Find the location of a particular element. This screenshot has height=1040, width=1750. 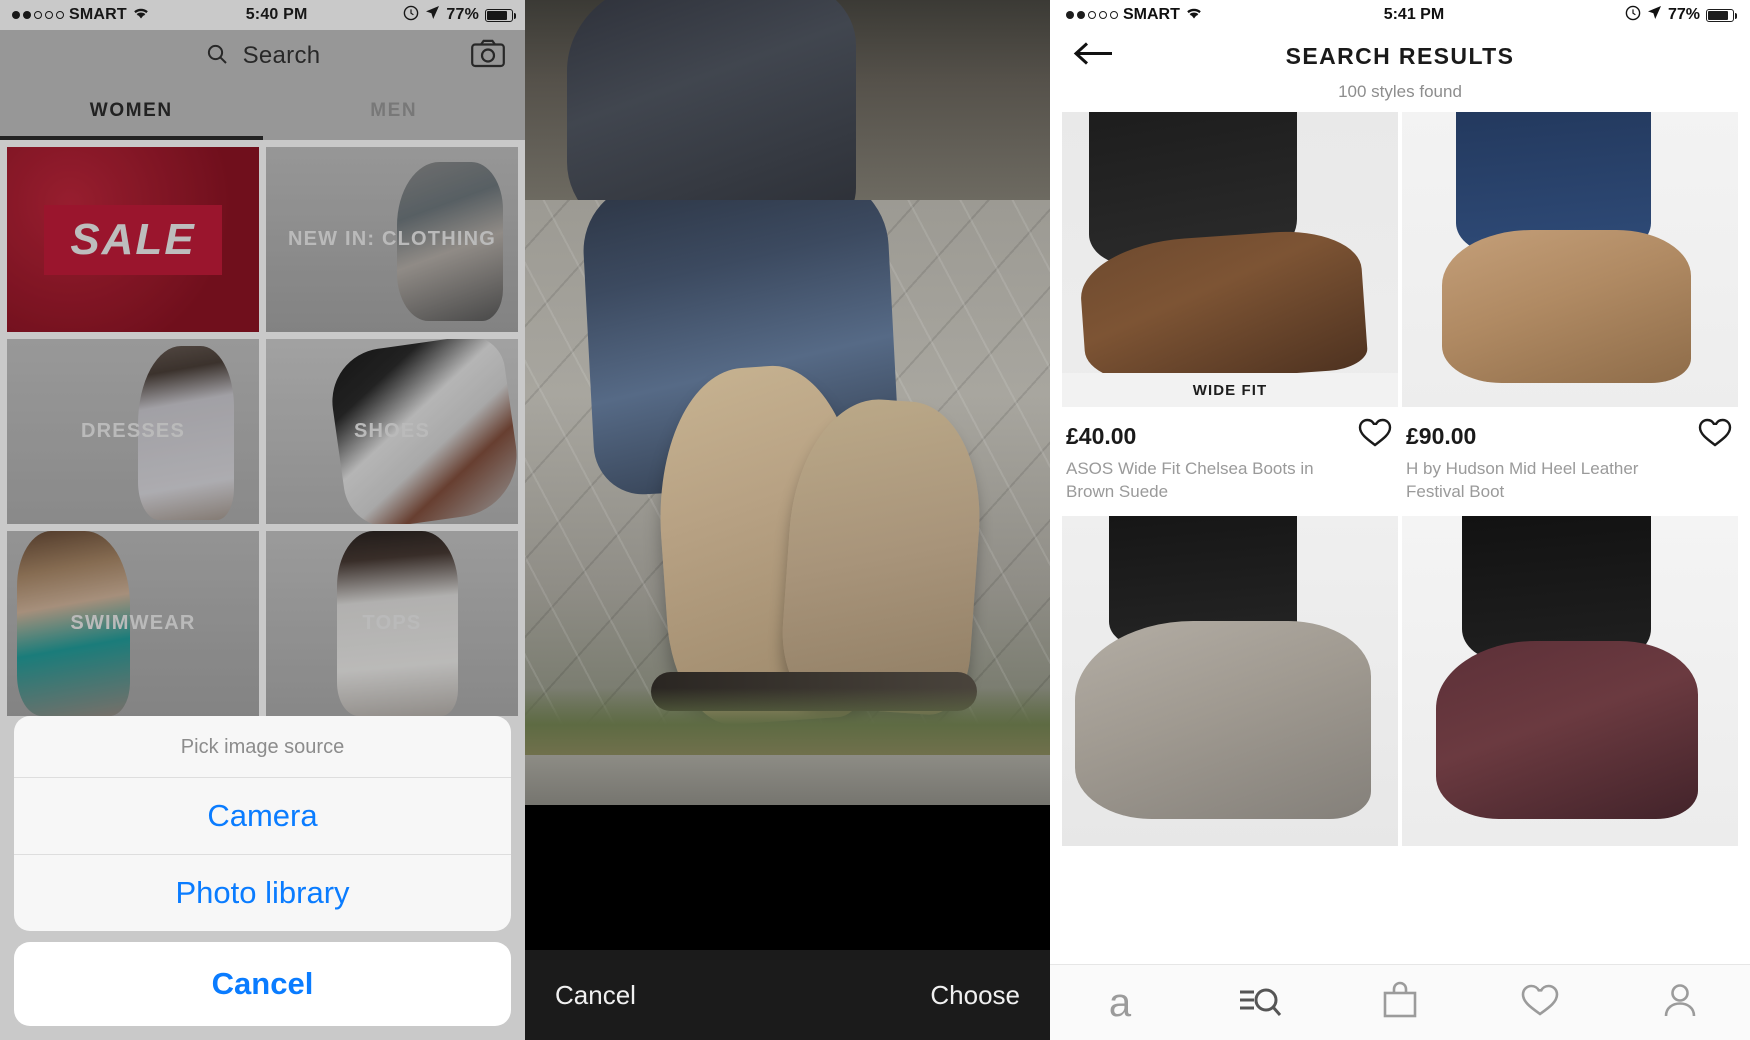

tab-bag is located at coordinates (1400, 1002).